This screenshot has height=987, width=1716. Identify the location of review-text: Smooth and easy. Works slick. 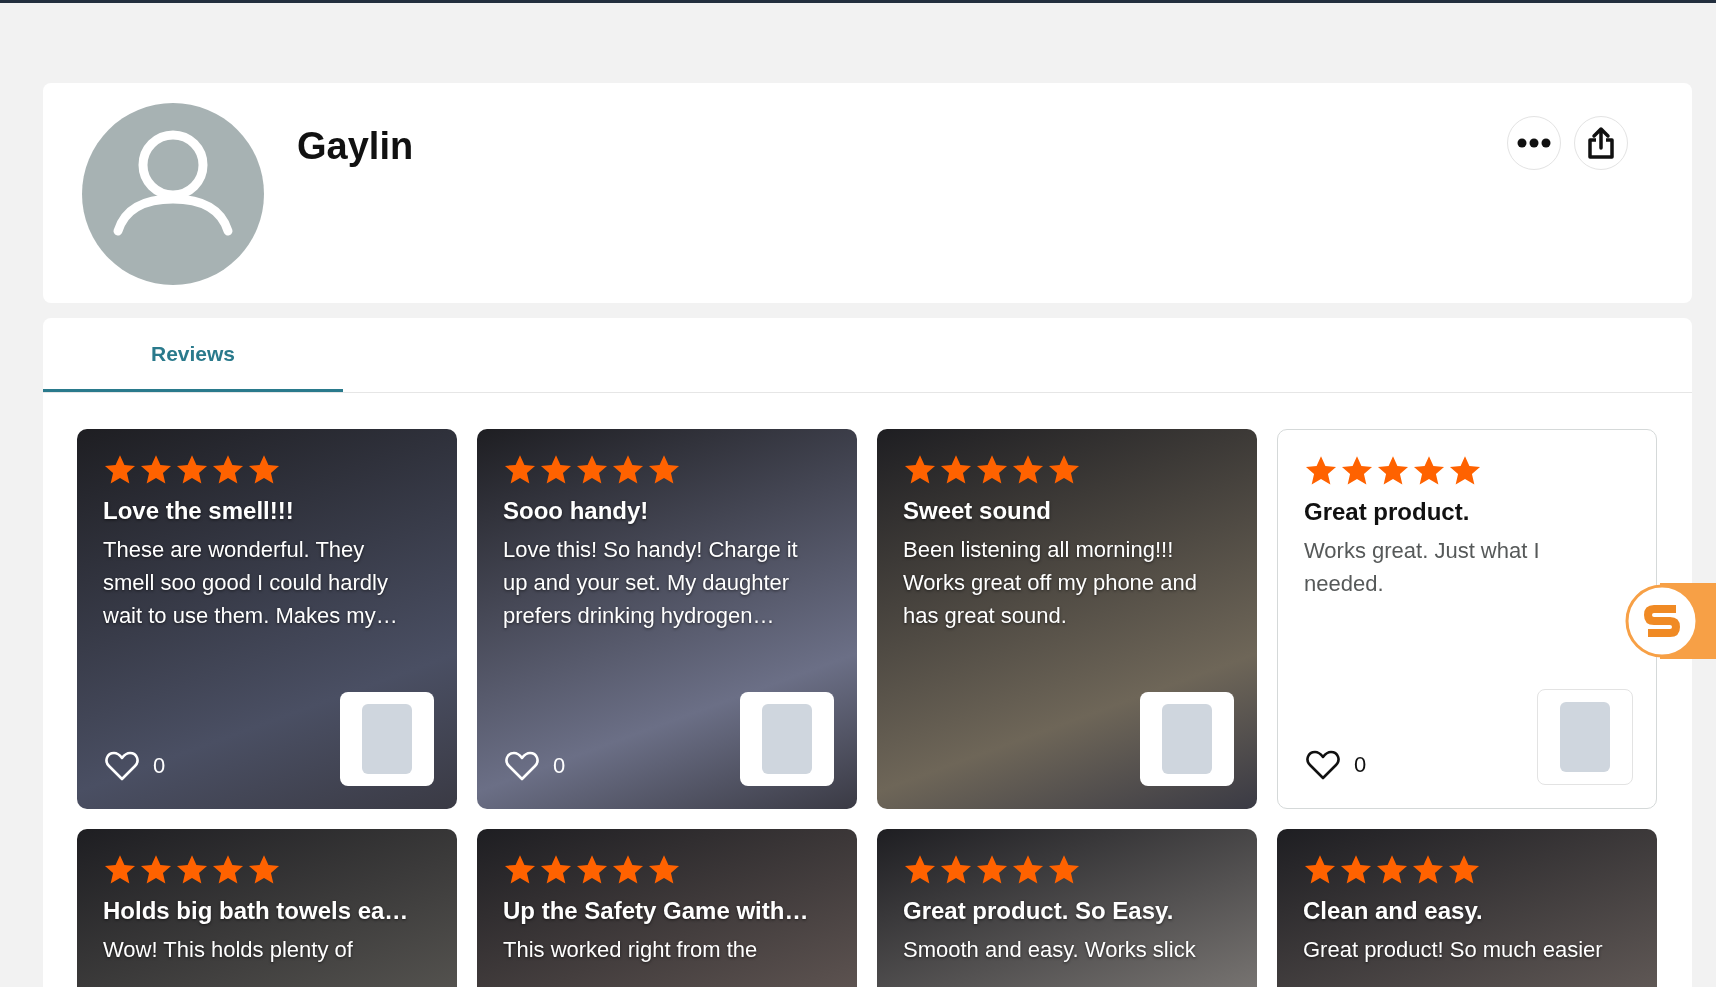
(1050, 950).